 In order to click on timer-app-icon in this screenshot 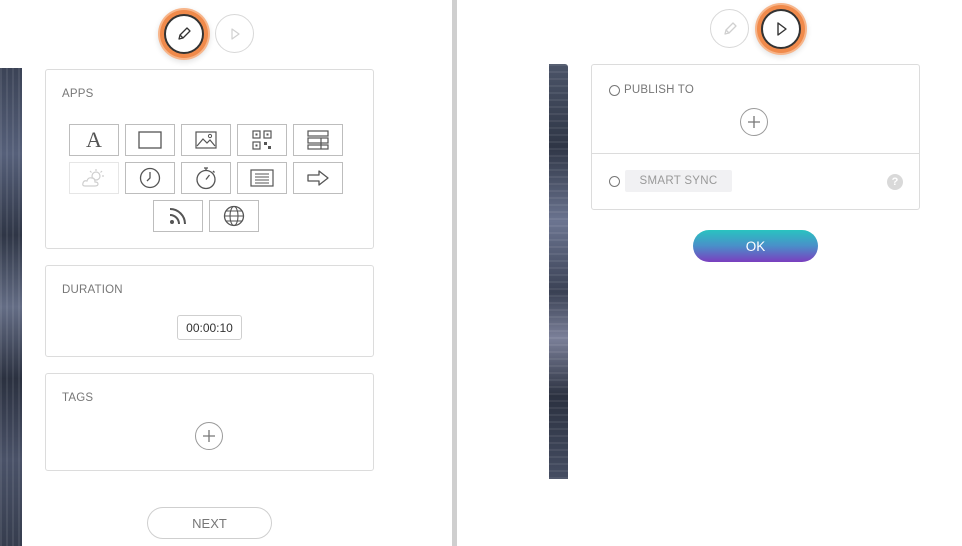, I will do `click(206, 178)`.